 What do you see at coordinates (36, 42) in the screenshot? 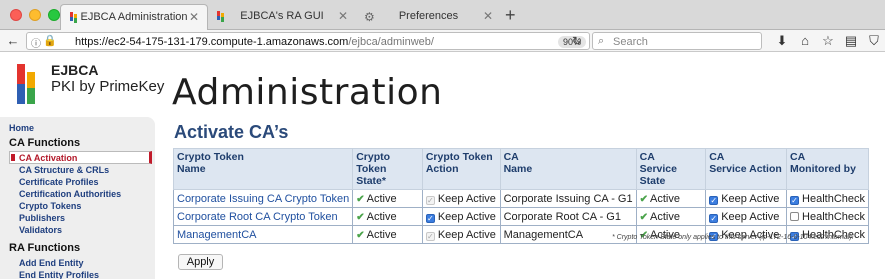
I see `info-icon: ⓘ` at bounding box center [36, 42].